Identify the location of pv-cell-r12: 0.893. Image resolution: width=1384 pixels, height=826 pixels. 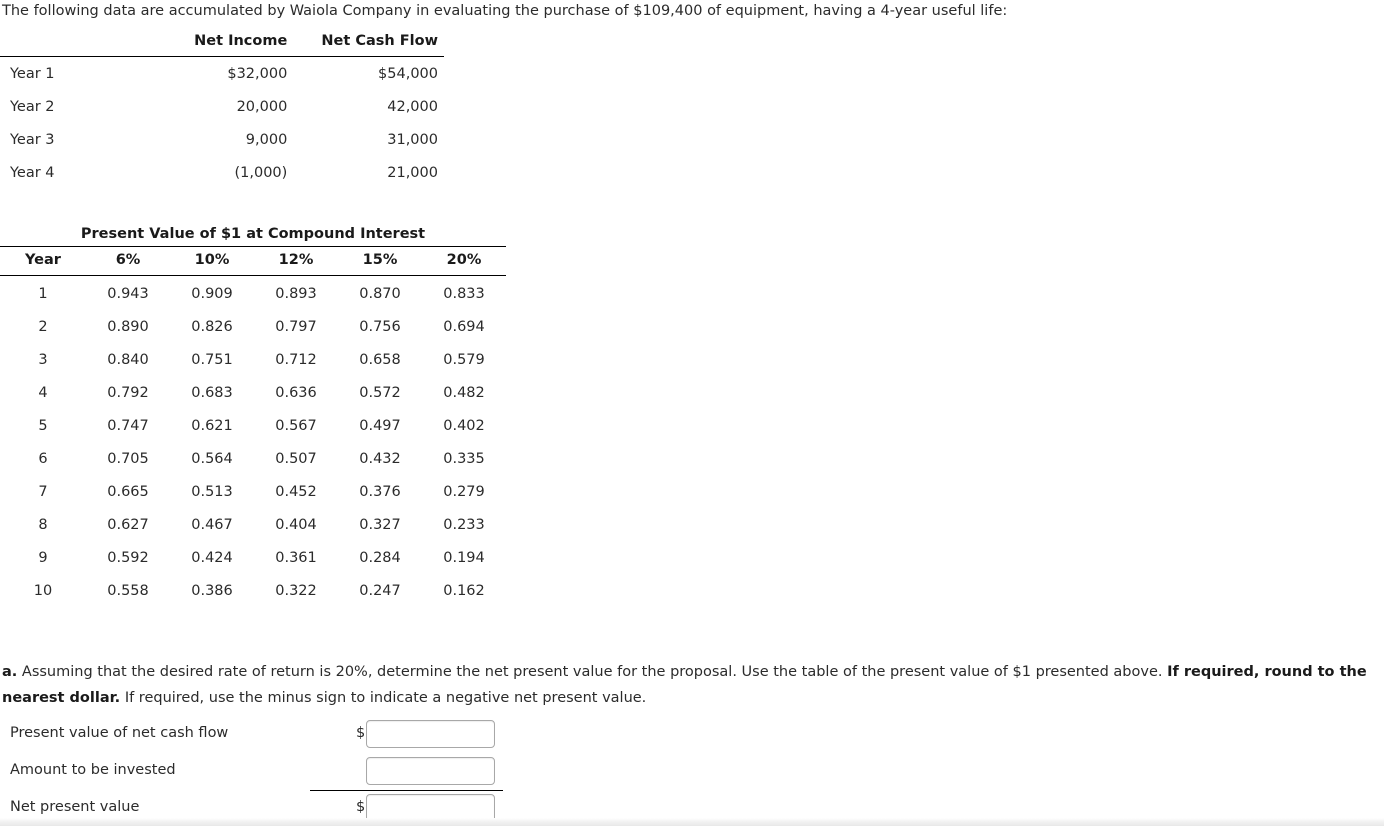
(296, 294).